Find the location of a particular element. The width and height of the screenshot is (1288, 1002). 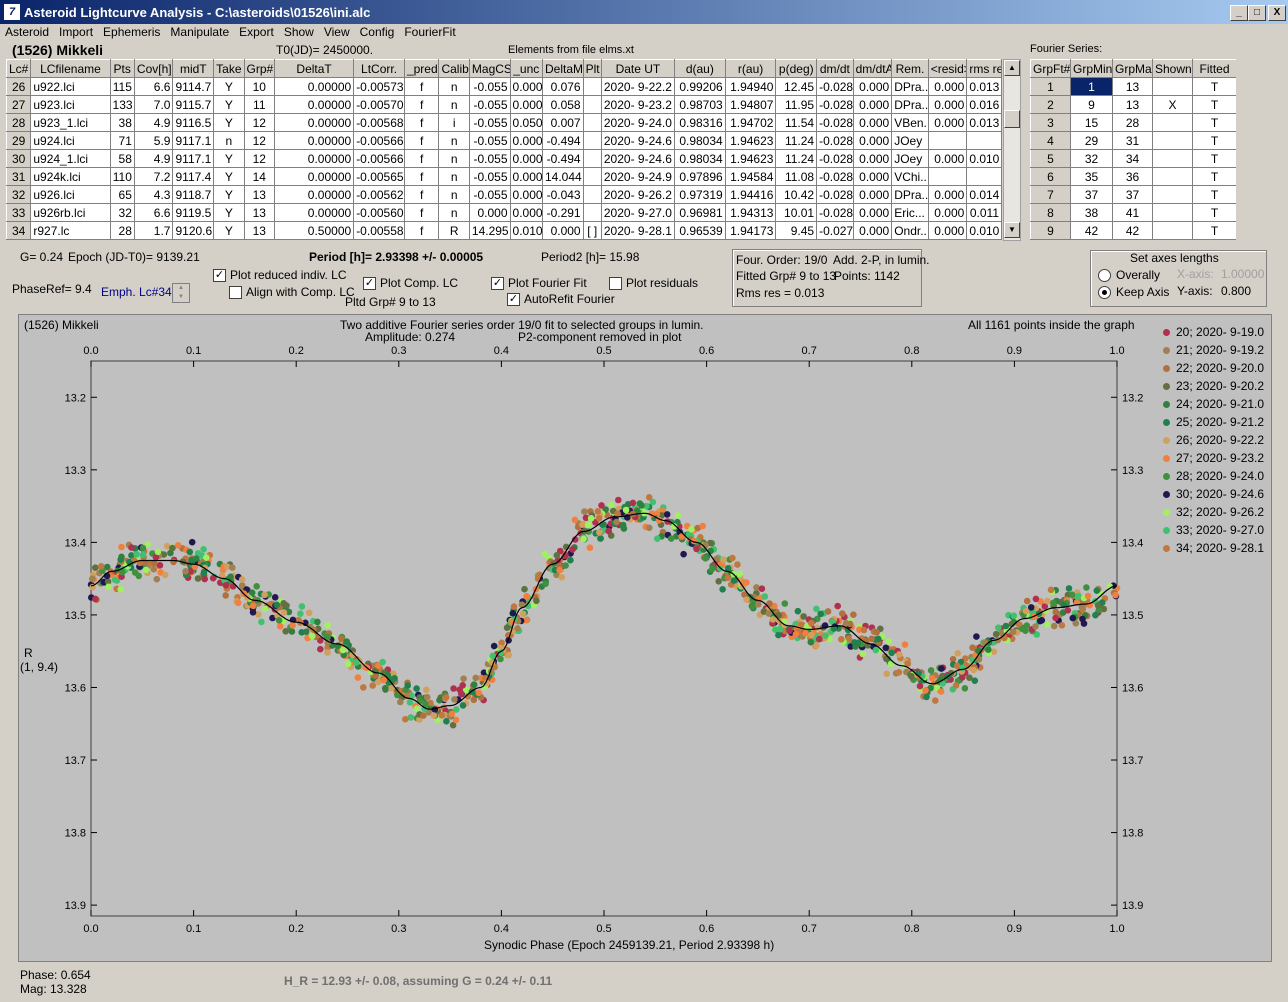

legend-item: 22; 2020- 9-20.0 is located at coordinates (1213, 368).